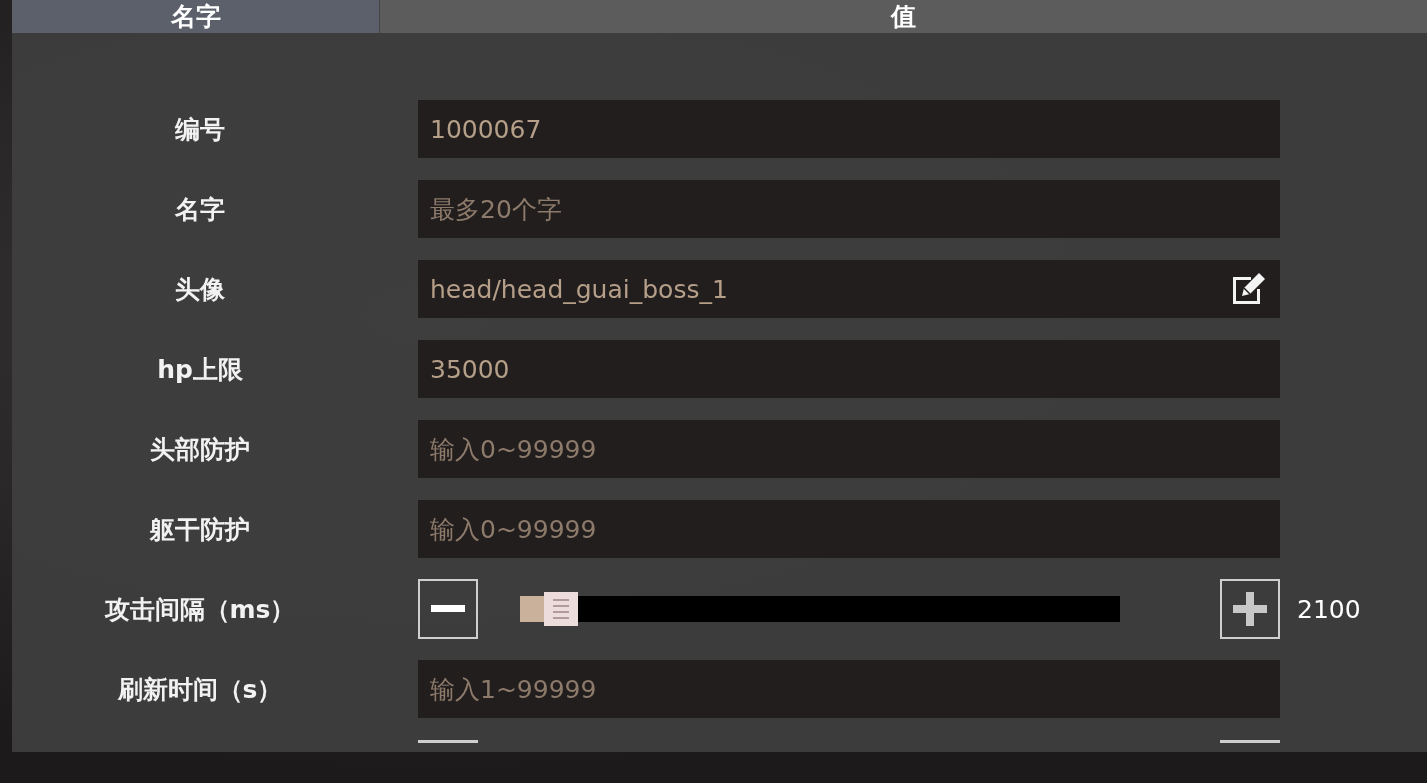 The image size is (1427, 783). I want to click on edit-icon, so click(1249, 289).